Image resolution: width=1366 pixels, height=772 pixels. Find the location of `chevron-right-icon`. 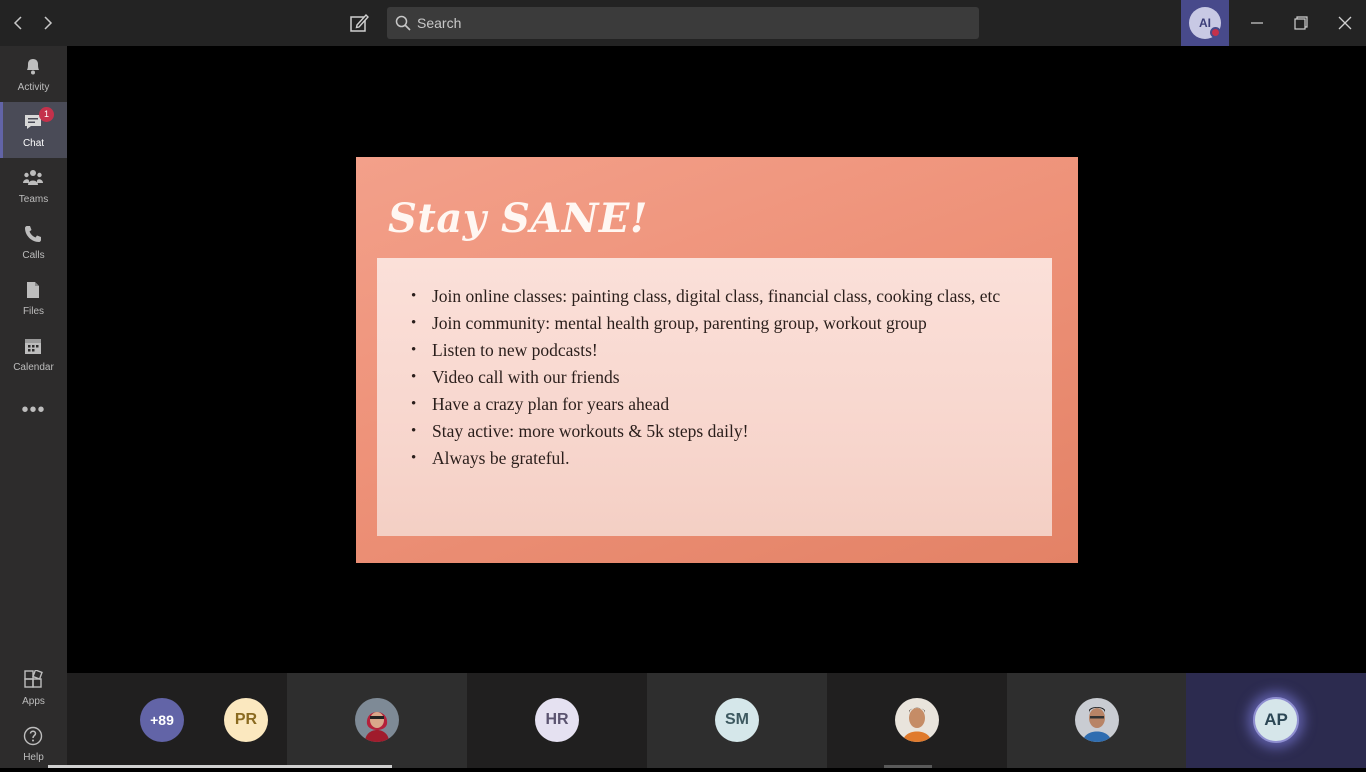

chevron-right-icon is located at coordinates (47, 23).